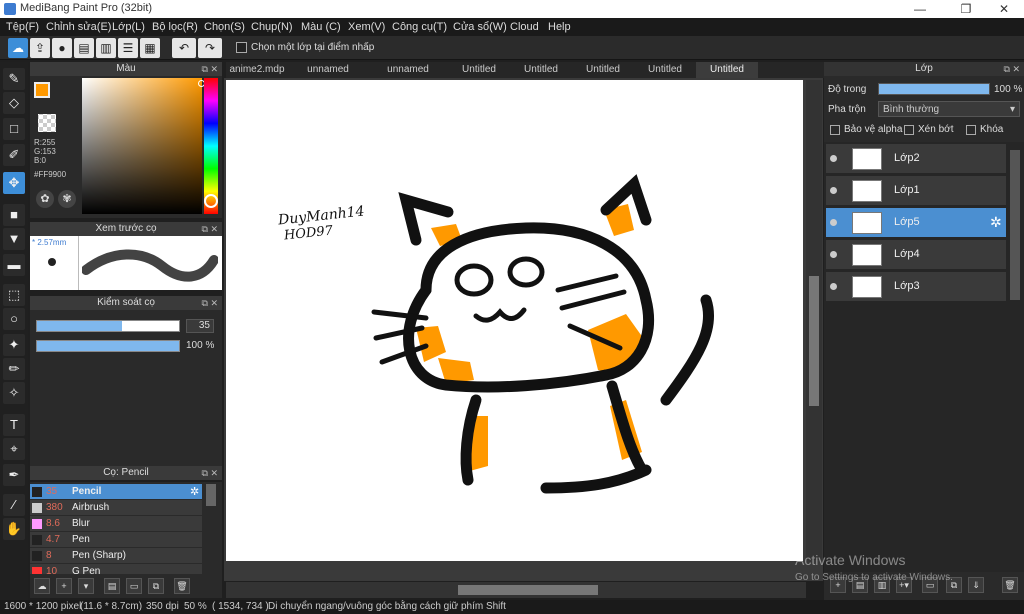  What do you see at coordinates (128, 27) in the screenshot?
I see `menu-layer: Lớp(L)` at bounding box center [128, 27].